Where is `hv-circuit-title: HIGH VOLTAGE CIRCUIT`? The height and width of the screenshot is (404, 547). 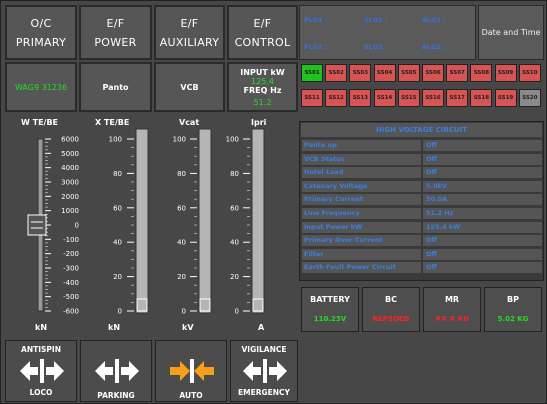 hv-circuit-title: HIGH VOLTAGE CIRCUIT is located at coordinates (421, 130).